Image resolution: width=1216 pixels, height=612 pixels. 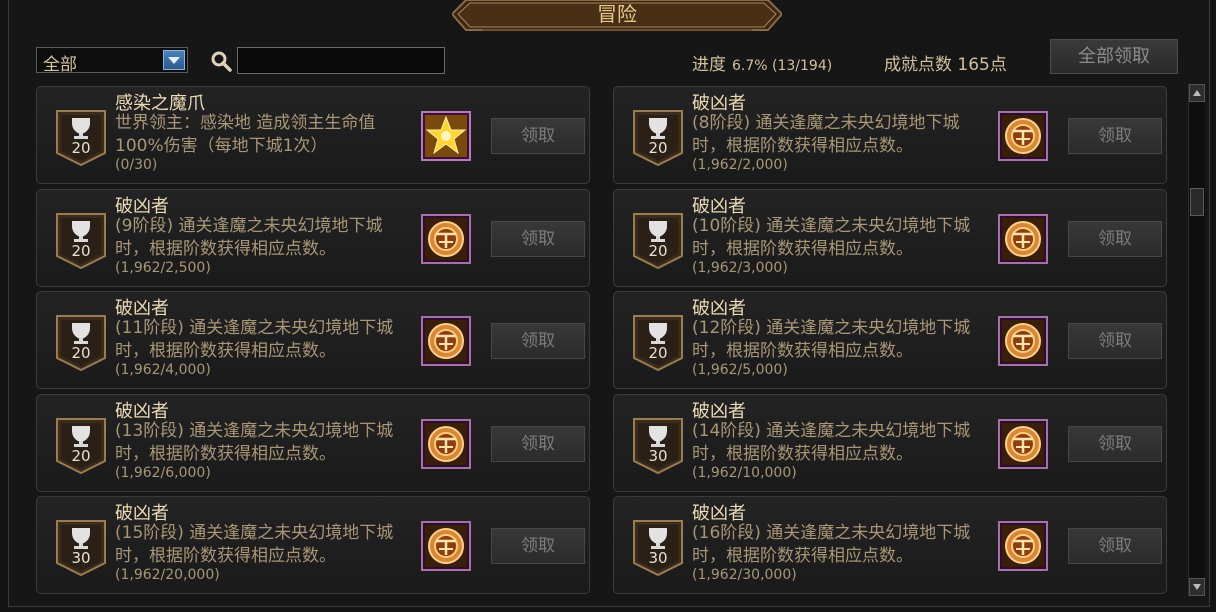 What do you see at coordinates (740, 268) in the screenshot?
I see `achievement-progress: (1,962/3,000)` at bounding box center [740, 268].